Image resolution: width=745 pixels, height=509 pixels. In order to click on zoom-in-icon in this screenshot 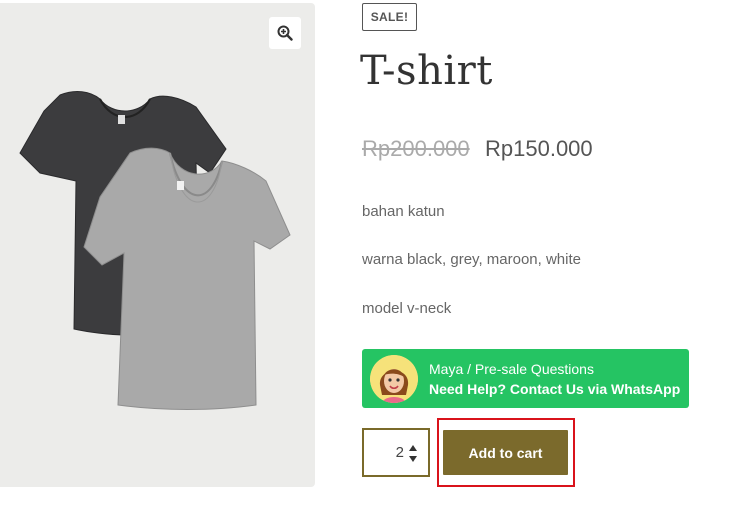, I will do `click(285, 33)`.